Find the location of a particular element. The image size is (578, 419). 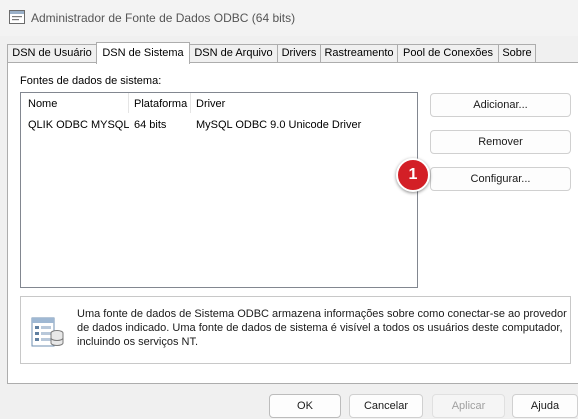

ok-button: OK is located at coordinates (305, 406).